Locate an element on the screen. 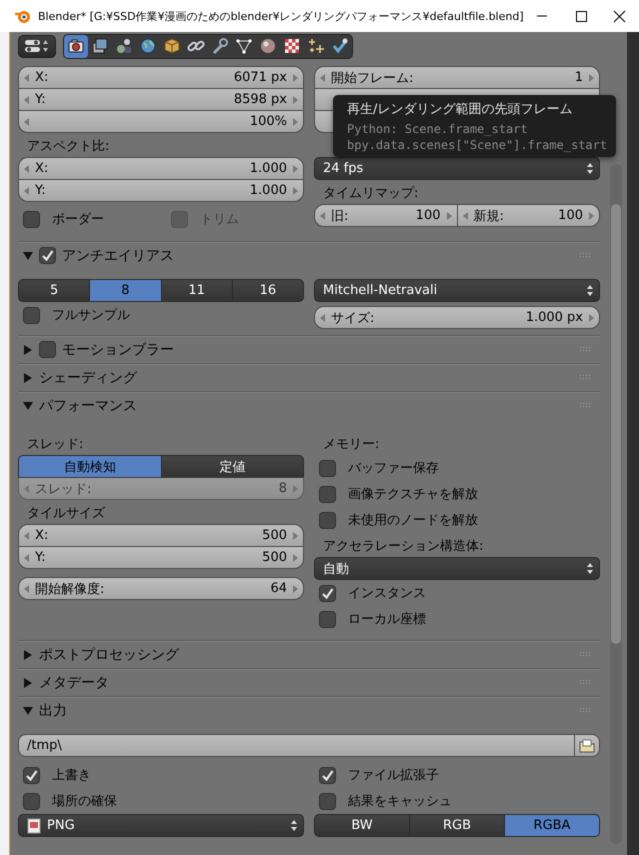  panel-title: モーションブラー is located at coordinates (318, 349).